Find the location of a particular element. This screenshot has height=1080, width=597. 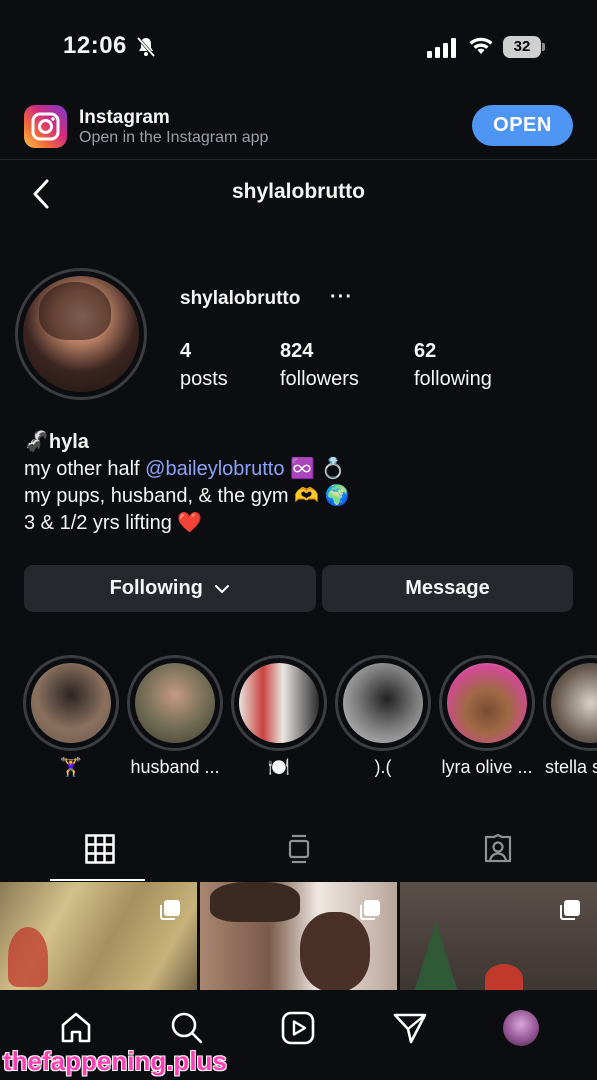

nav-direct is located at coordinates (410, 1028).